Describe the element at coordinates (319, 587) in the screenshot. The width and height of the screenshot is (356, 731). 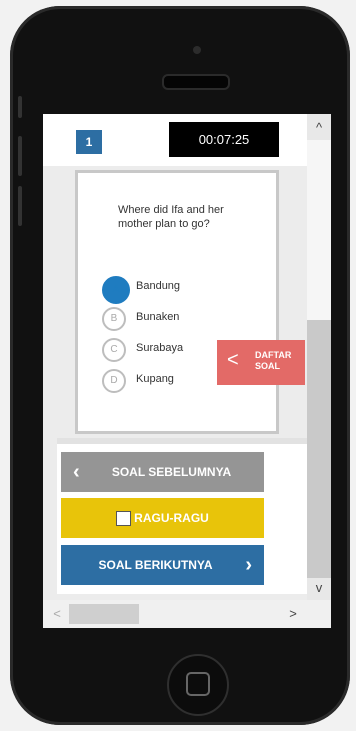
I see `scroll-down-arrow-icon: v` at that location.